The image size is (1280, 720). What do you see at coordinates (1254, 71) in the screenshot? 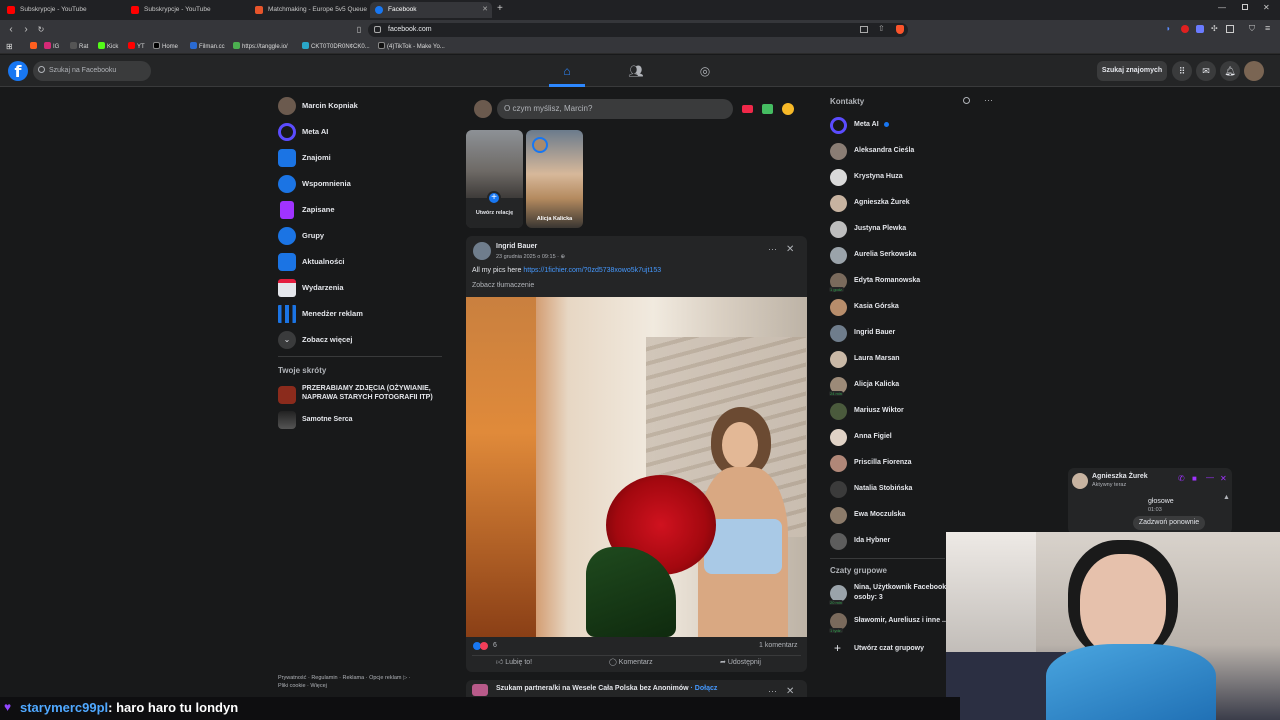
I see `profile-avatar` at bounding box center [1254, 71].